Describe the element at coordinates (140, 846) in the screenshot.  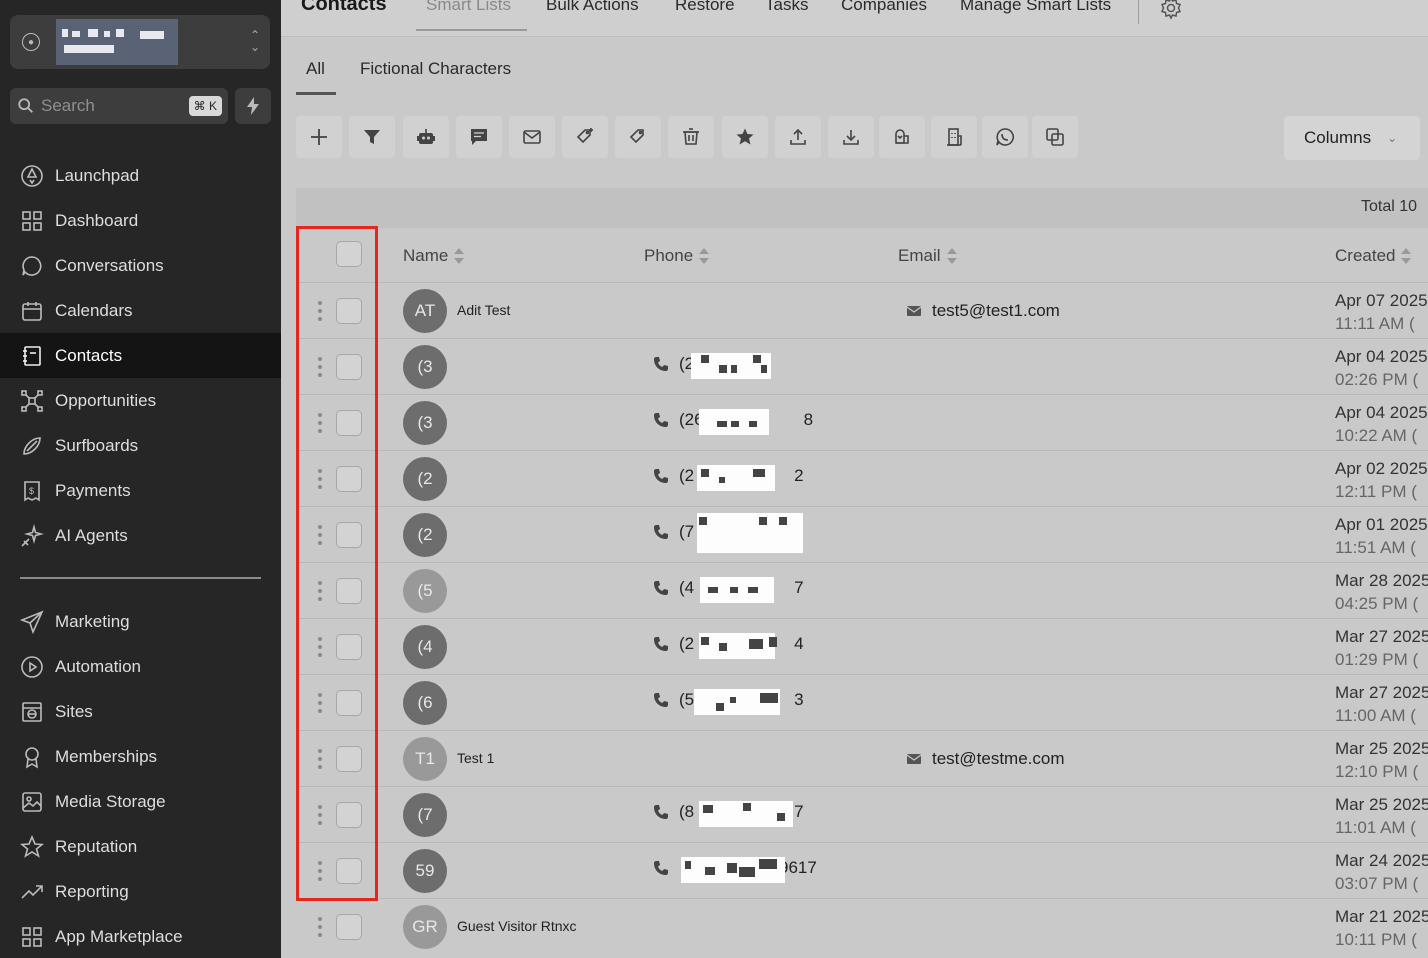
I see `sidebar-item-reputation: Reputation` at that location.